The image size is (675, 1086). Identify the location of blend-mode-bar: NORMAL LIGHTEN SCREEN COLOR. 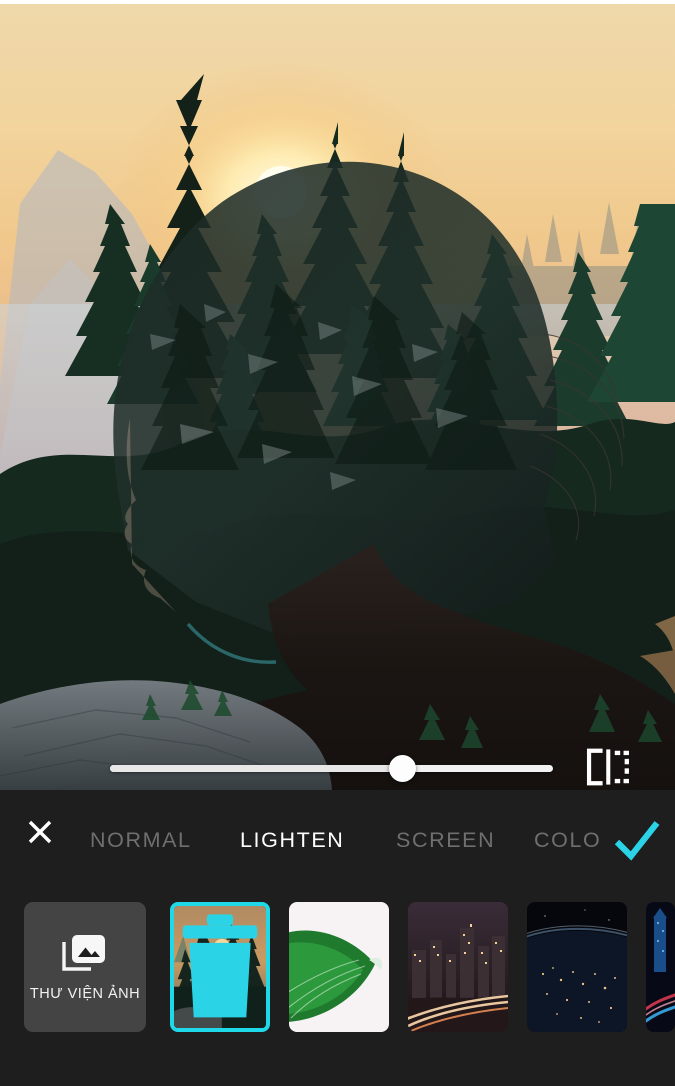
(337, 840).